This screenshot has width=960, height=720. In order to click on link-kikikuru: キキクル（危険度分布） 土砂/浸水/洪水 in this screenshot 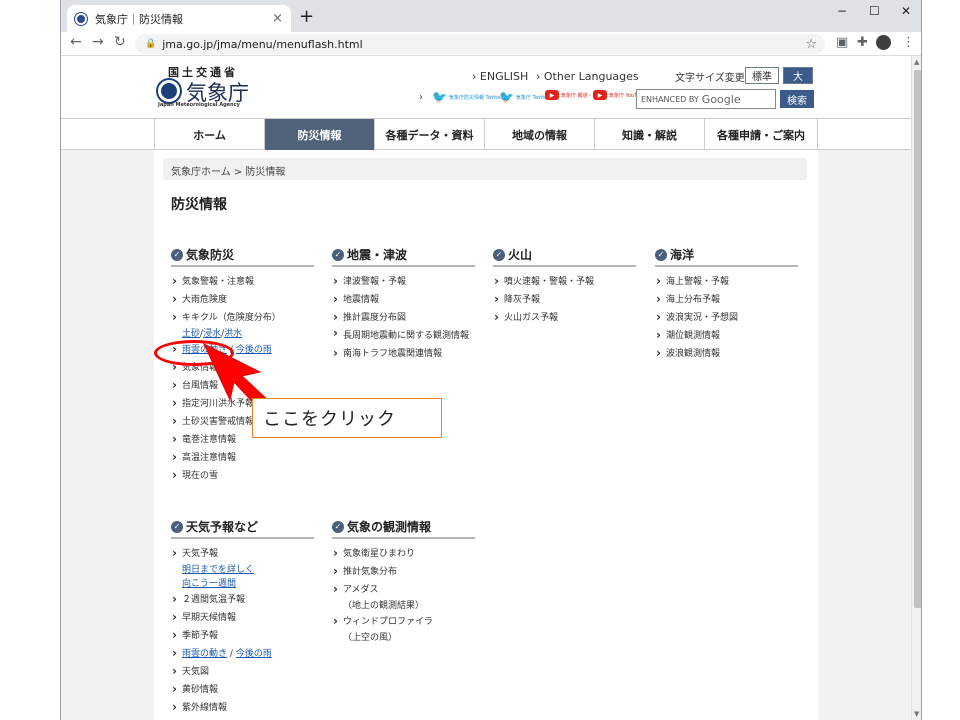, I will do `click(242, 324)`.